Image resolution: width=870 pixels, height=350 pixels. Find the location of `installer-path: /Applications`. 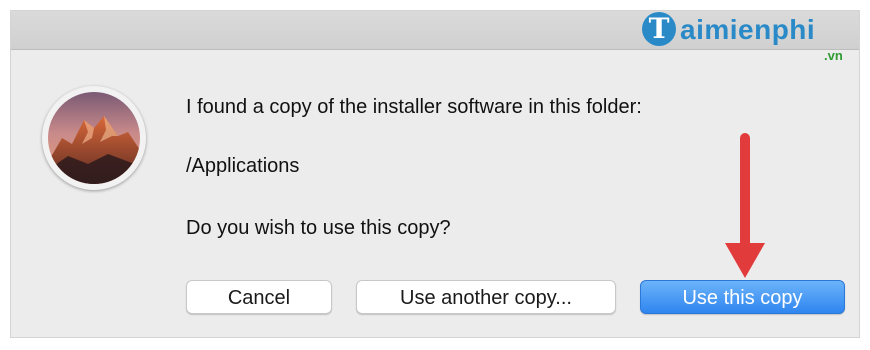

installer-path: /Applications is located at coordinates (243, 166).